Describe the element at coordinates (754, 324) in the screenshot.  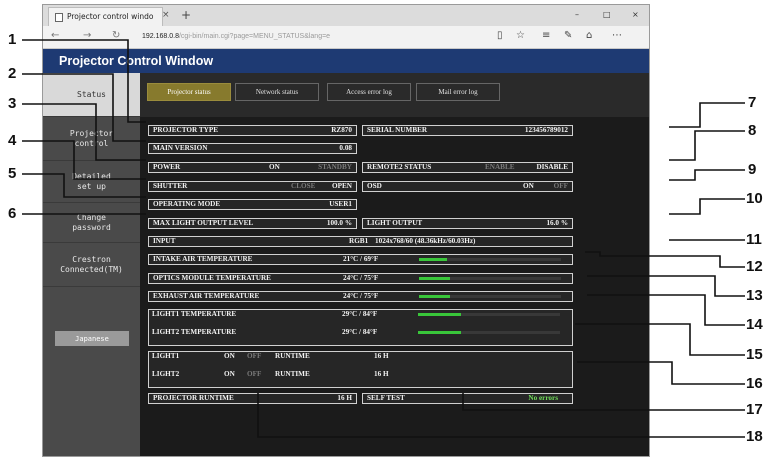
I see `callout-14: 14` at that location.